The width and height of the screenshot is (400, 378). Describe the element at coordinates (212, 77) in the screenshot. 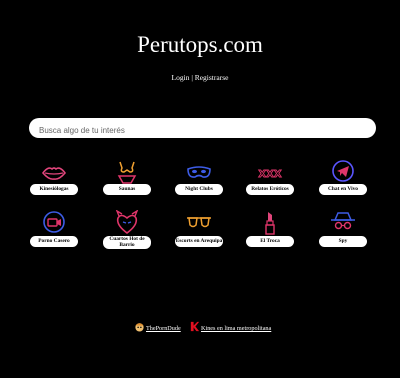

I see `register-link: Registrarse` at that location.